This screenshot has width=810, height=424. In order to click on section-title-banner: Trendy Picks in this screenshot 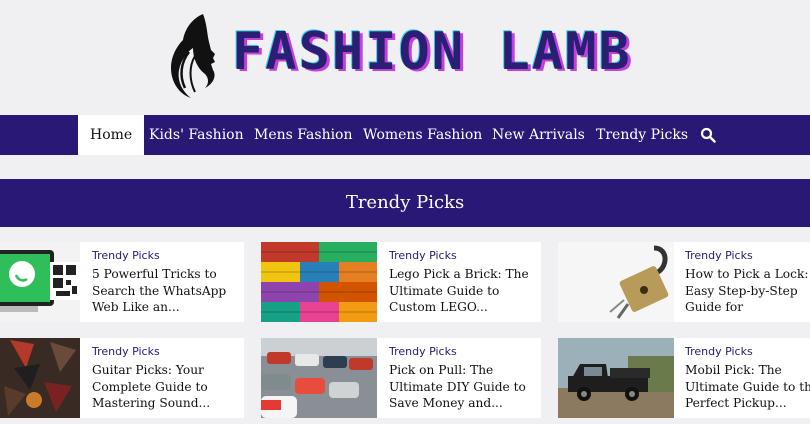, I will do `click(405, 203)`.